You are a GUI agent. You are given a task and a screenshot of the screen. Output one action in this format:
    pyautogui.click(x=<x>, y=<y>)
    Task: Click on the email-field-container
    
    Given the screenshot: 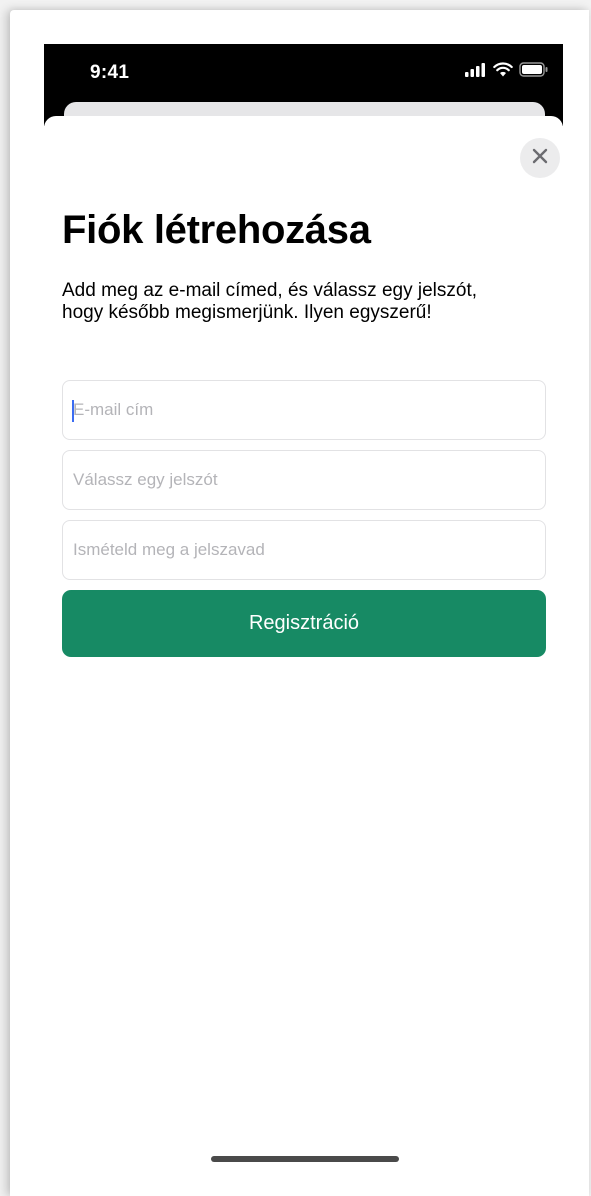 What is the action you would take?
    pyautogui.click(x=304, y=410)
    